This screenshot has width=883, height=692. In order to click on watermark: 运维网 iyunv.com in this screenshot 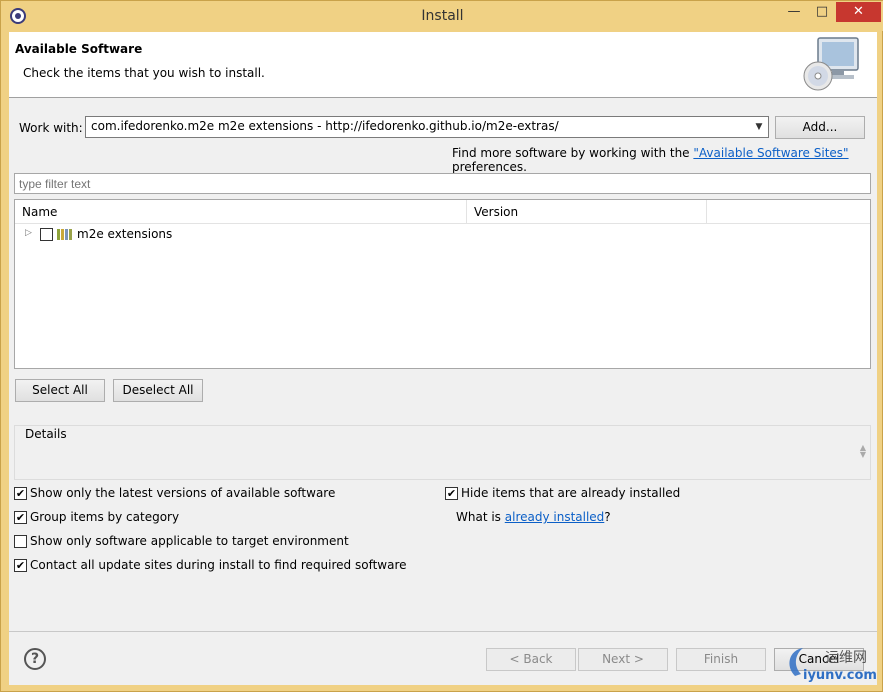, I will do `click(829, 664)`.